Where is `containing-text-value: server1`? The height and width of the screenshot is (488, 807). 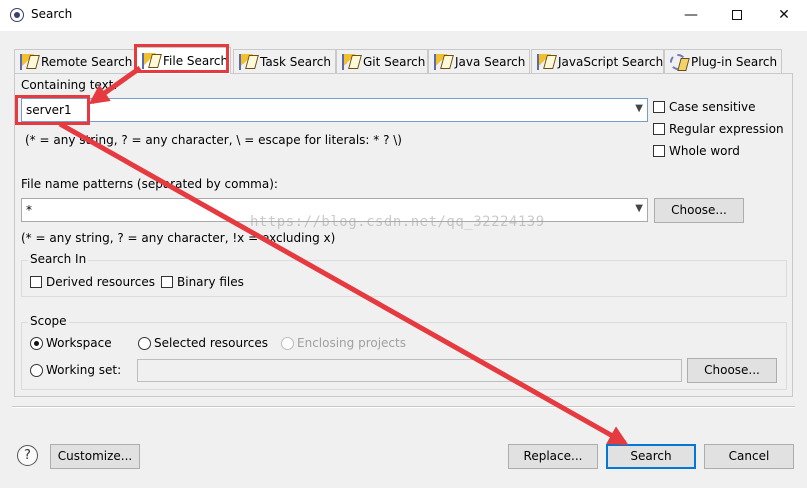 containing-text-value: server1 is located at coordinates (49, 110).